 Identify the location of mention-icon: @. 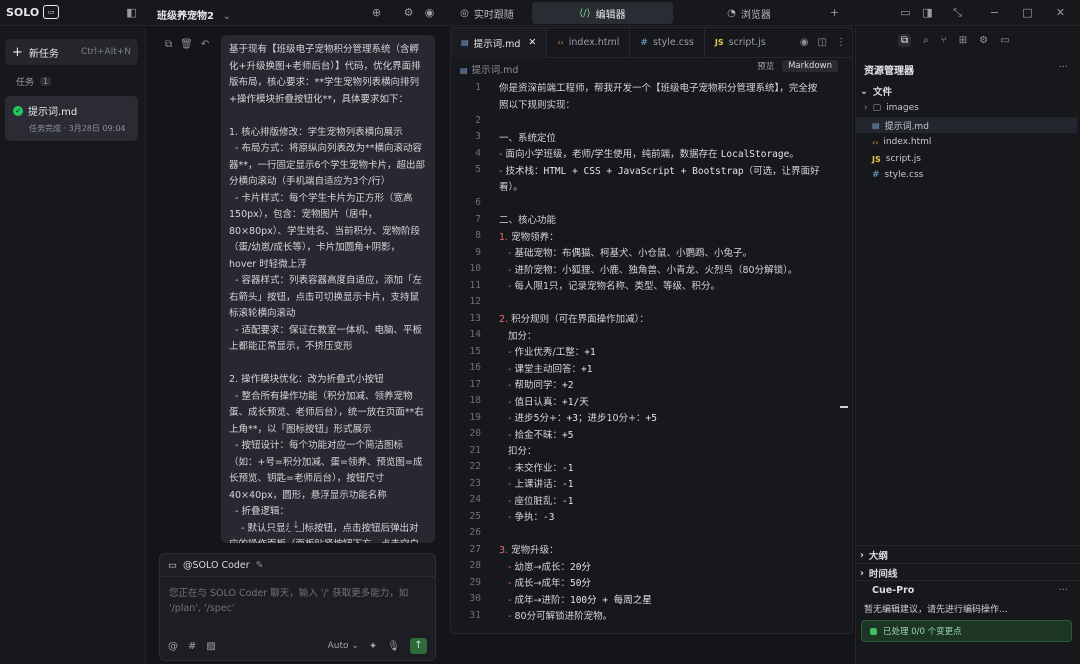
(173, 646).